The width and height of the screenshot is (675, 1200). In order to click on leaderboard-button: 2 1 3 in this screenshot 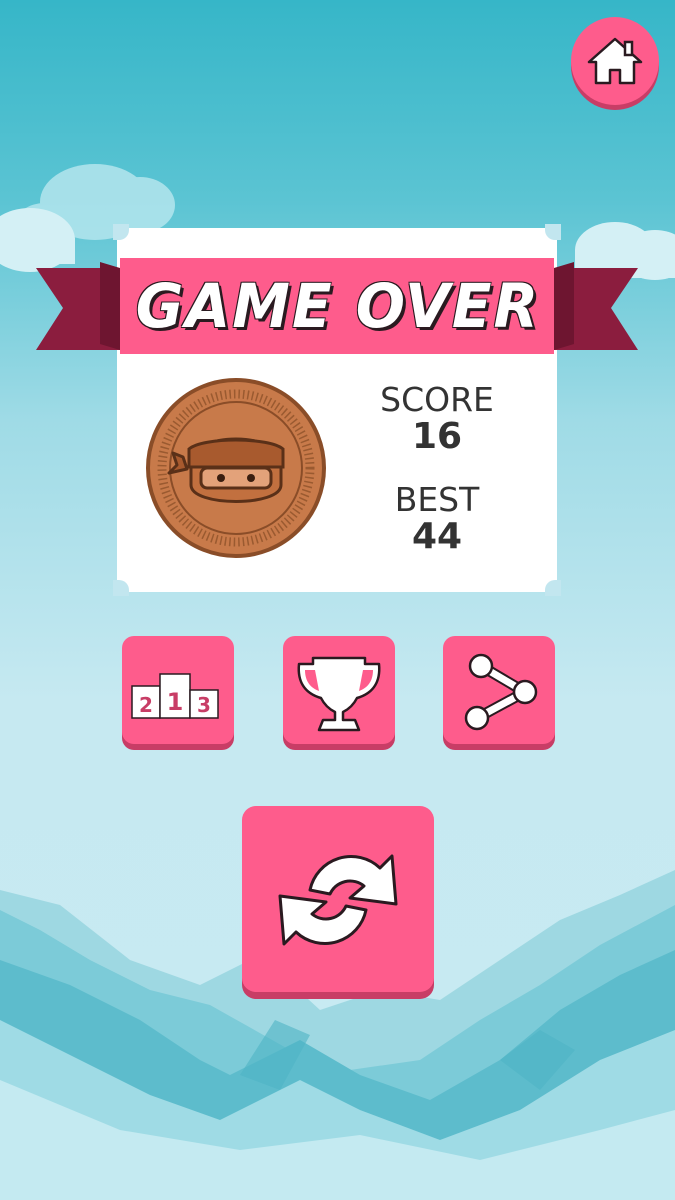, I will do `click(178, 690)`.